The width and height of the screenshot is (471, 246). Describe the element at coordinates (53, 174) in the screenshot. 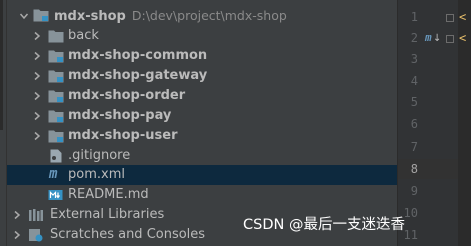

I see `maven-file-icon: m` at that location.